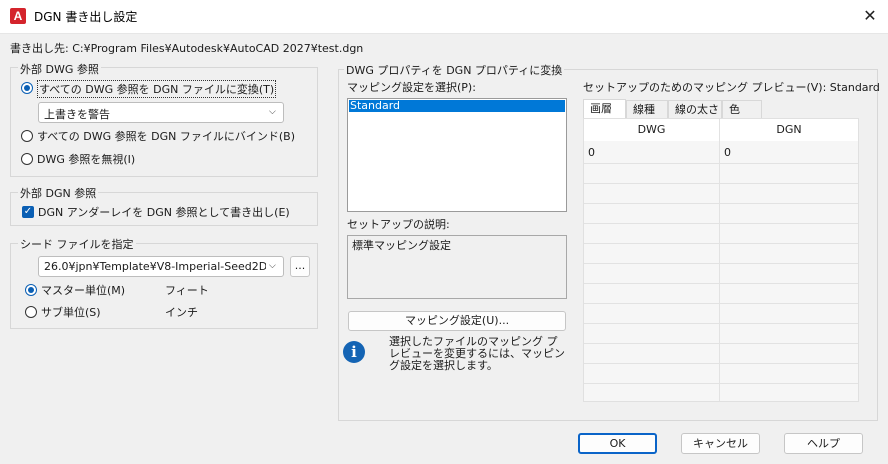 Image resolution: width=888 pixels, height=464 pixels. Describe the element at coordinates (604, 108) in the screenshot. I see `tab-layers: 画層` at that location.